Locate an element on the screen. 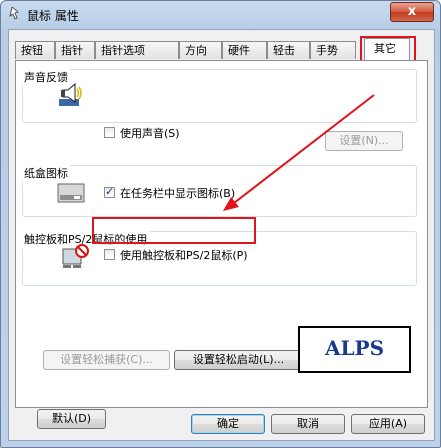  tab-label: 方向 is located at coordinates (196, 50).